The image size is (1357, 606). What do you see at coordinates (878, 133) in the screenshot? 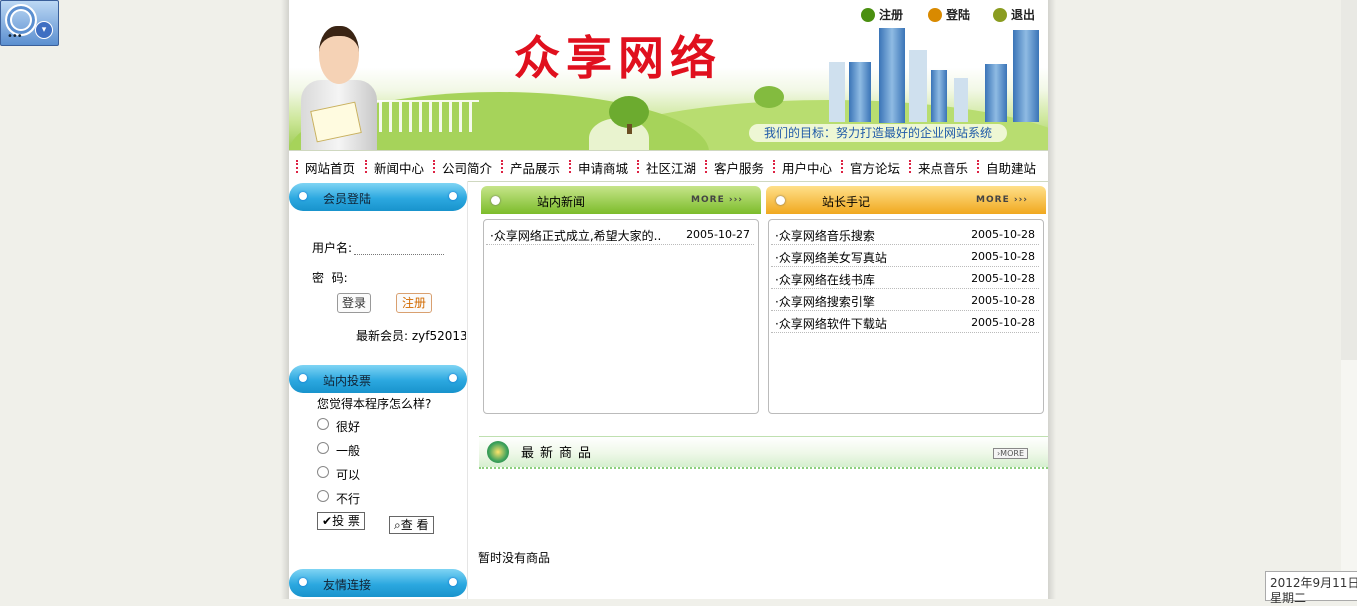
I see `slogan: 我们的目标：努力打造最好的企业网站系统` at bounding box center [878, 133].